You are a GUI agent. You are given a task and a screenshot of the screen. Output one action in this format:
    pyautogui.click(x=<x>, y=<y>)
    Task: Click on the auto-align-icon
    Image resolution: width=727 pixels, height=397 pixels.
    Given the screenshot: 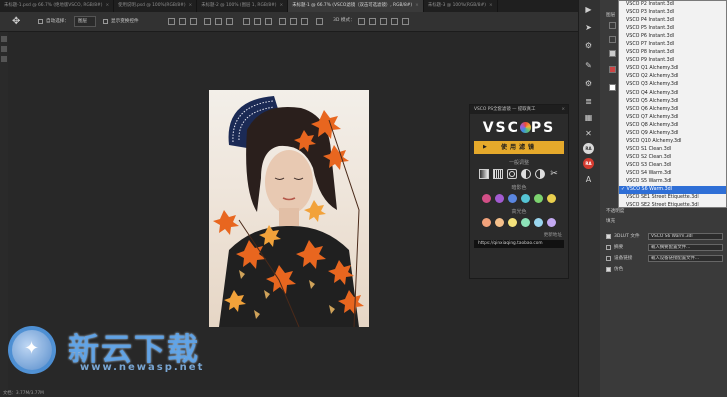 What is the action you would take?
    pyautogui.click(x=319, y=21)
    